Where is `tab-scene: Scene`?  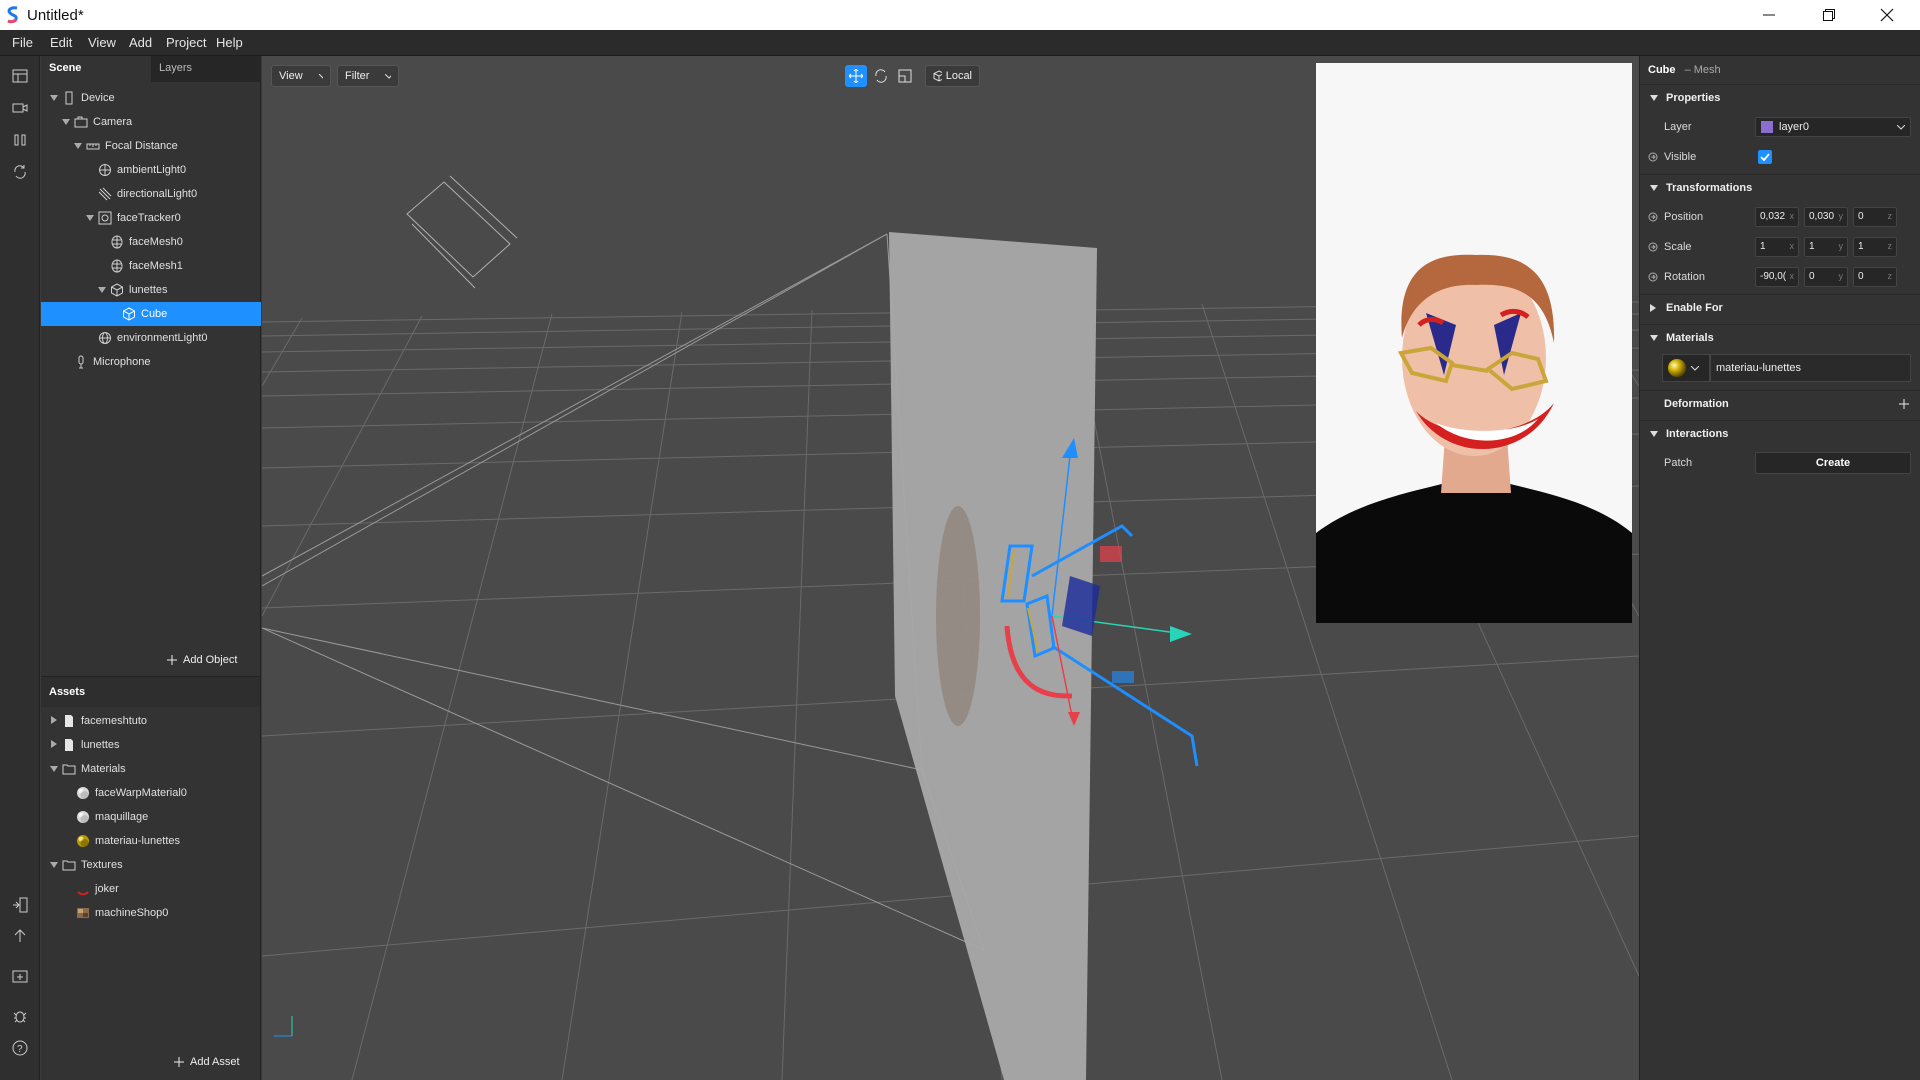
tab-scene: Scene is located at coordinates (96, 69).